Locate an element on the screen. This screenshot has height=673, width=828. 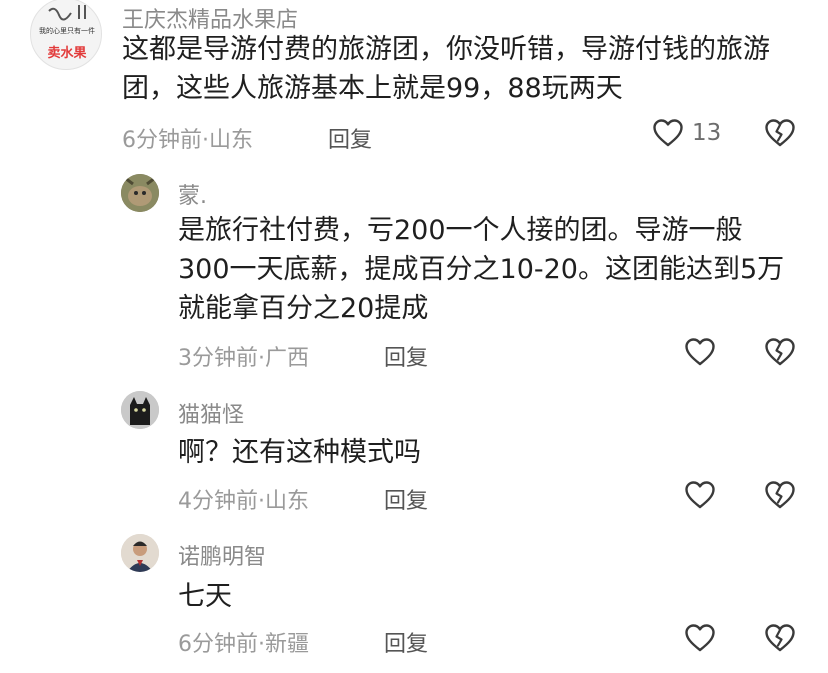
animal-photo-avatar-icon is located at coordinates (140, 193).